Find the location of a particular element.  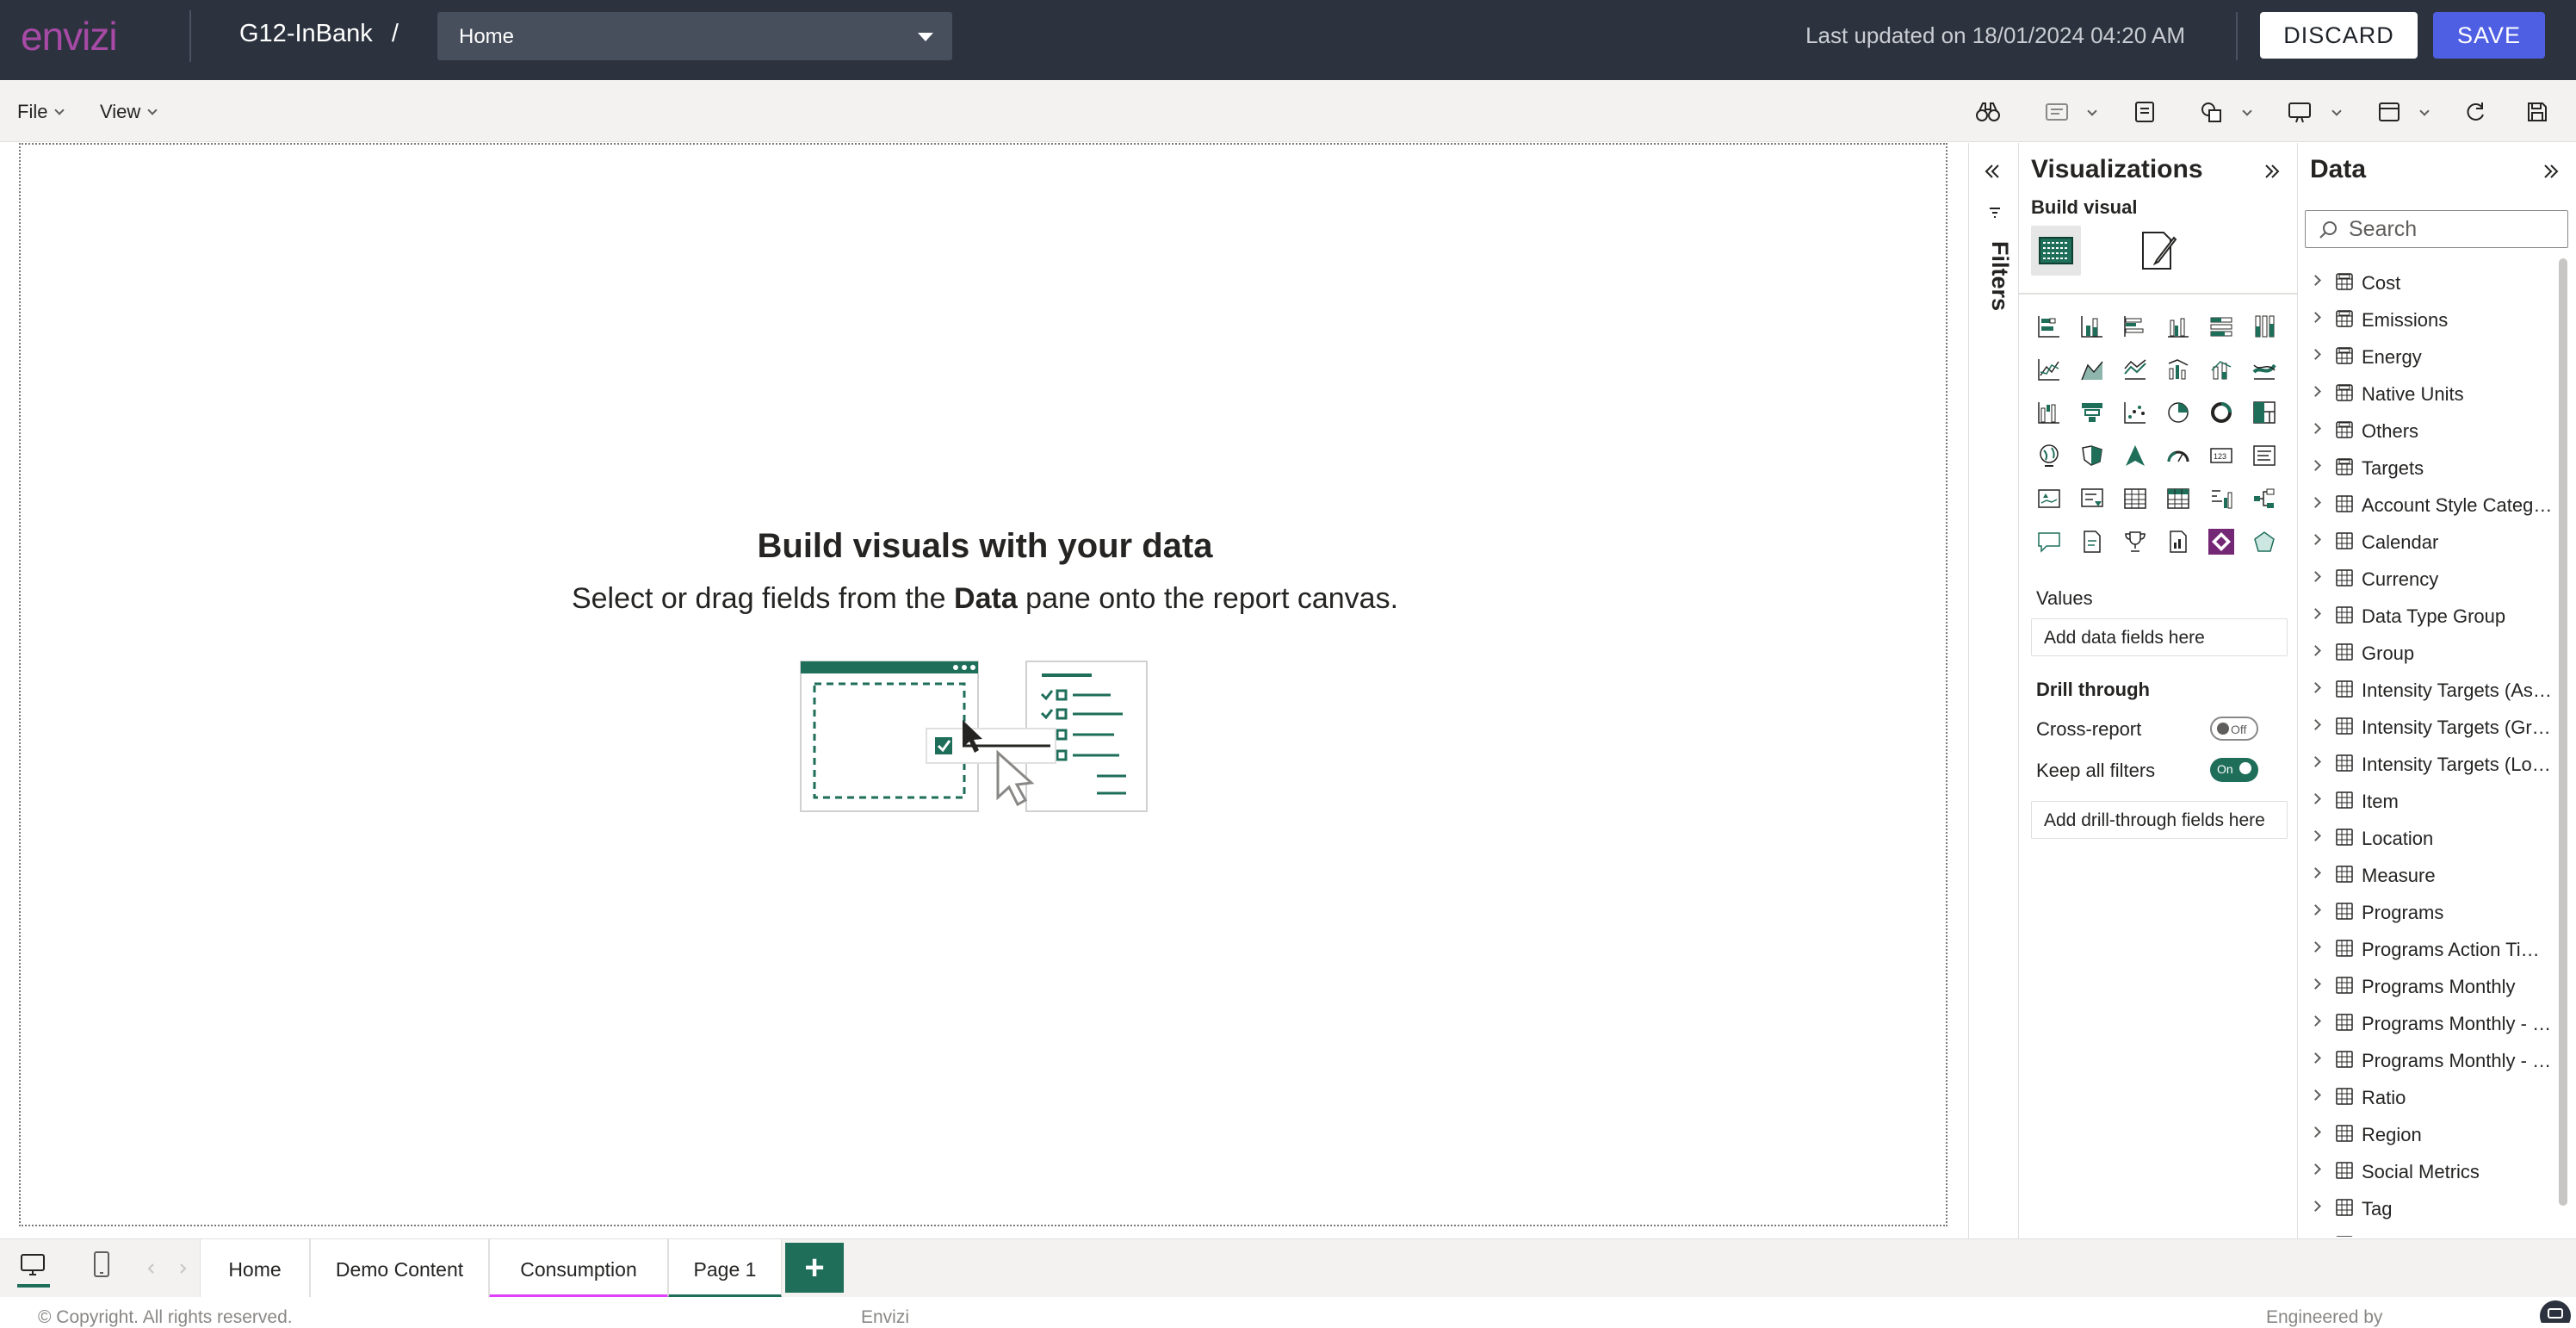

azure-map-icon is located at coordinates (2135, 455).